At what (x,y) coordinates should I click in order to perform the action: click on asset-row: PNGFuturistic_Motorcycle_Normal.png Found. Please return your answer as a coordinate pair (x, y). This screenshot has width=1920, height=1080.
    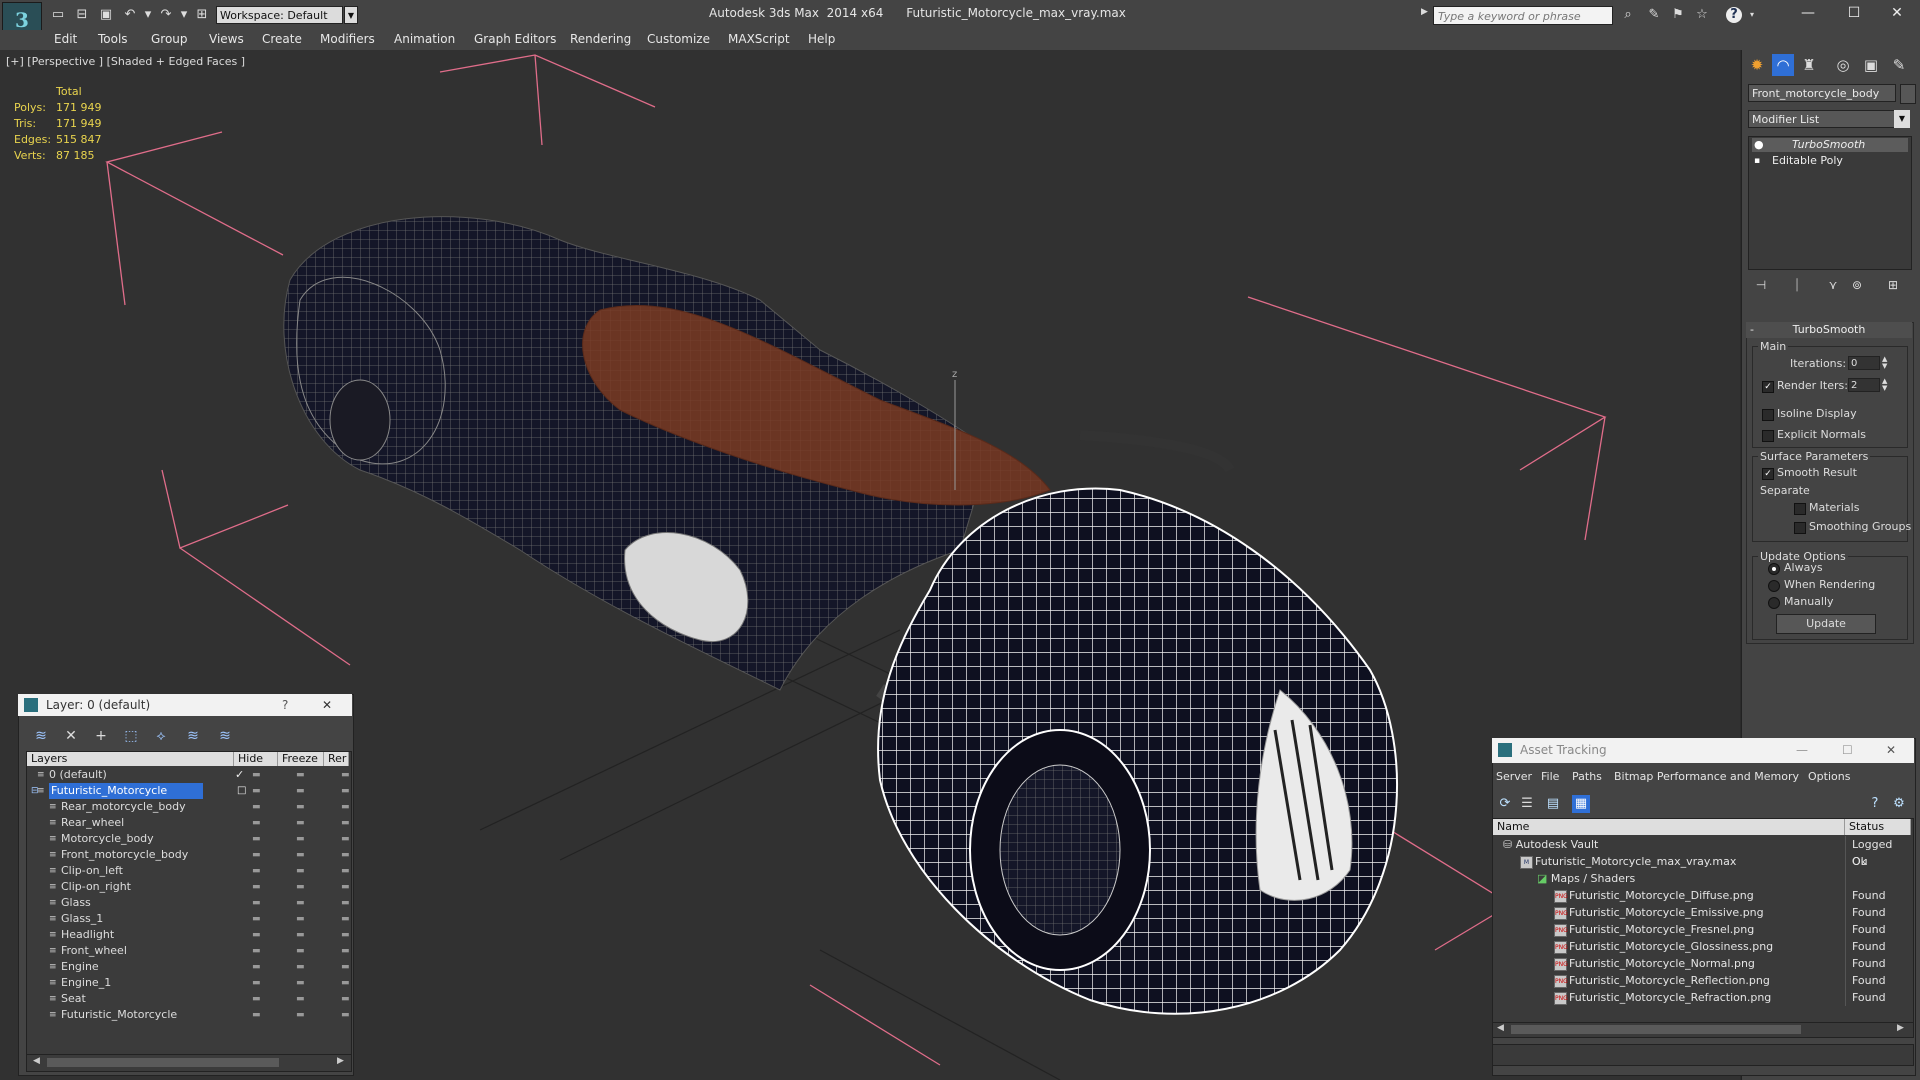
    Looking at the image, I should click on (1702, 963).